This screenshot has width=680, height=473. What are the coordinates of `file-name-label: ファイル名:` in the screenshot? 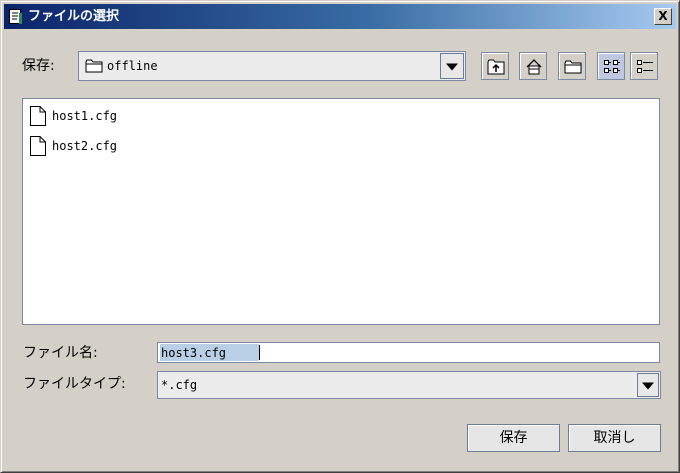 It's located at (60, 353).